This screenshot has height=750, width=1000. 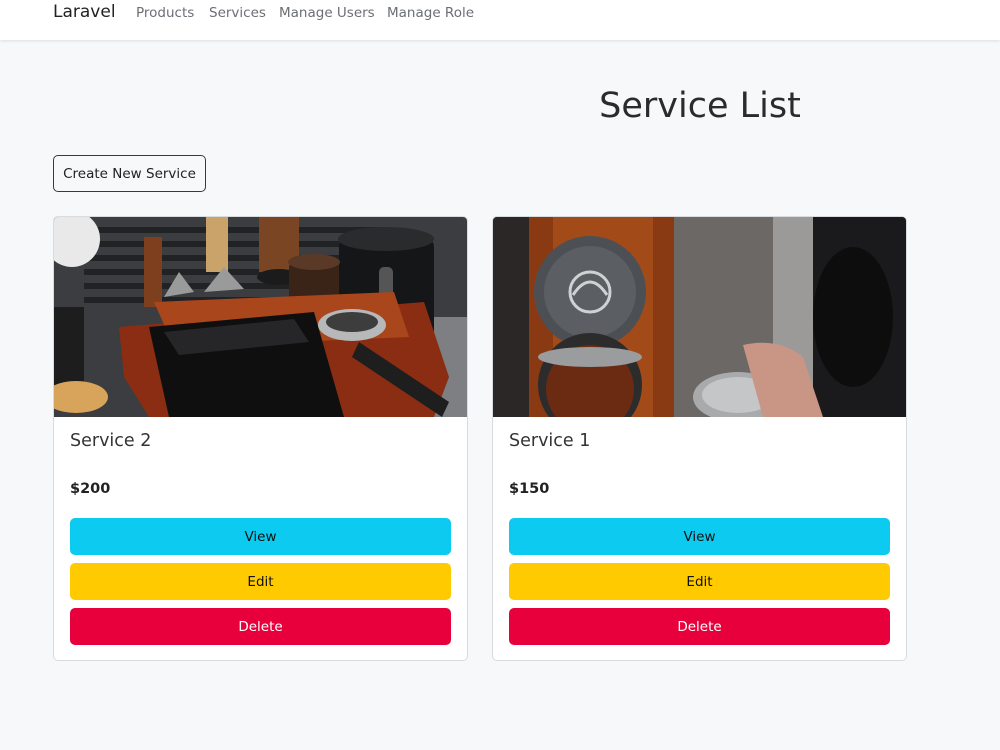 I want to click on espresso-station-image, so click(x=260, y=317).